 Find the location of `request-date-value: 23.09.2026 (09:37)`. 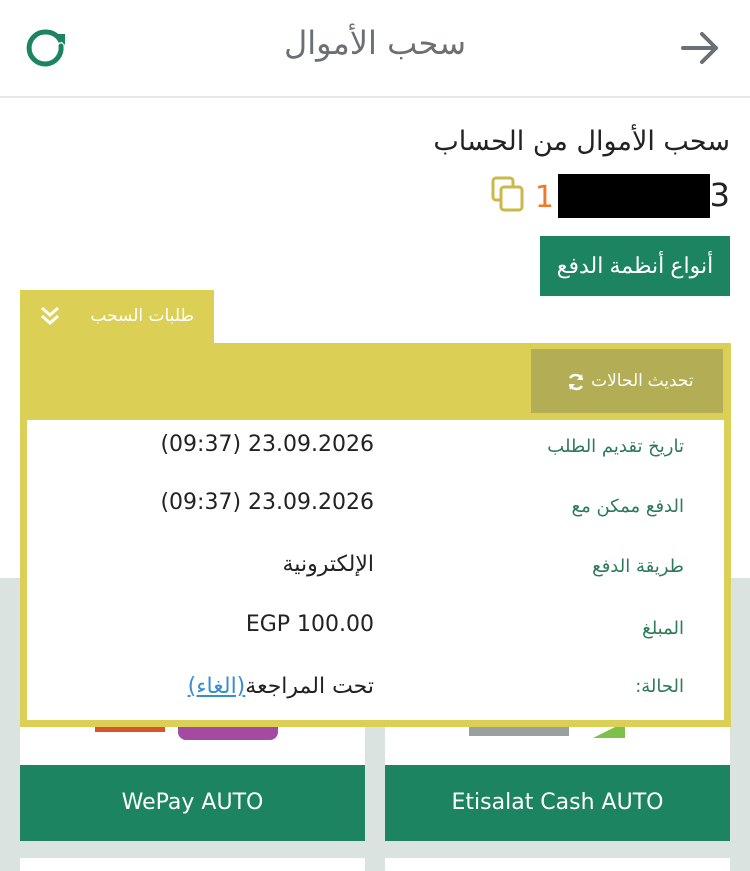

request-date-value: 23.09.2026 (09:37) is located at coordinates (267, 444).